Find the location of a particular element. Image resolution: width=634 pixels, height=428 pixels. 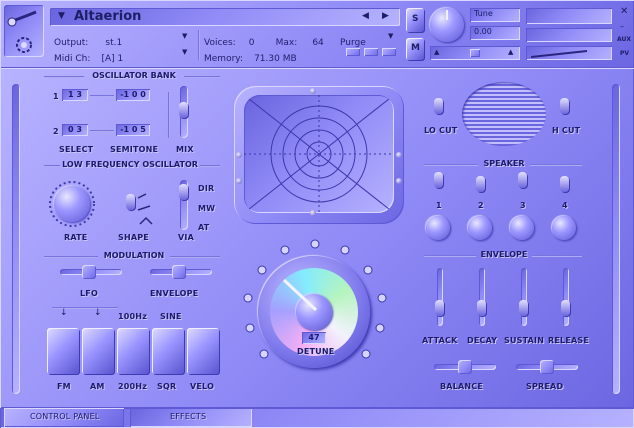

tune-label-box: Tune is located at coordinates (495, 15).